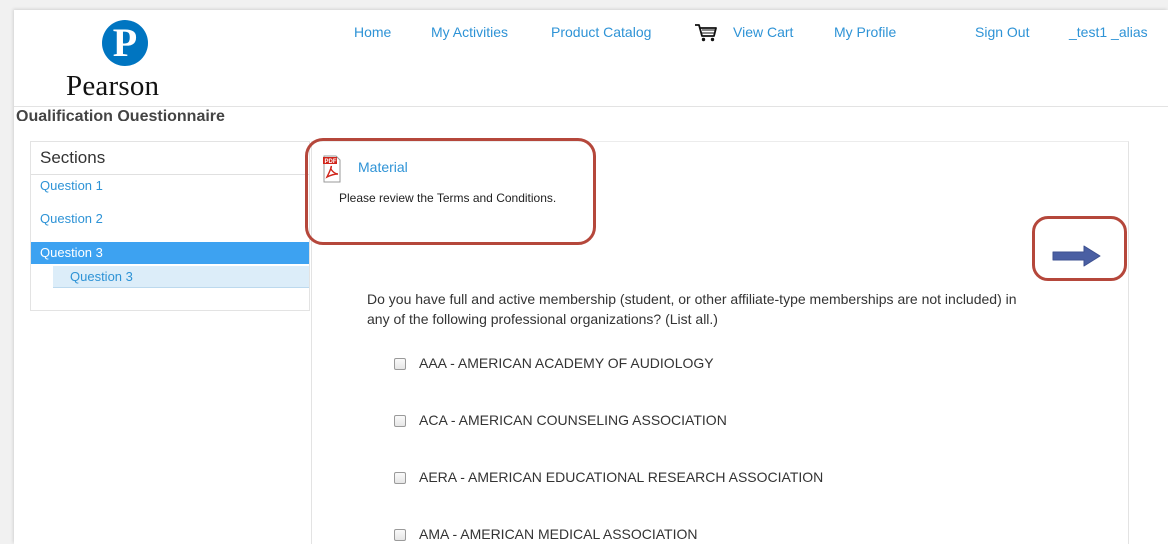  Describe the element at coordinates (865, 32) in the screenshot. I see `nav-my-profile-link: My Profile` at that location.